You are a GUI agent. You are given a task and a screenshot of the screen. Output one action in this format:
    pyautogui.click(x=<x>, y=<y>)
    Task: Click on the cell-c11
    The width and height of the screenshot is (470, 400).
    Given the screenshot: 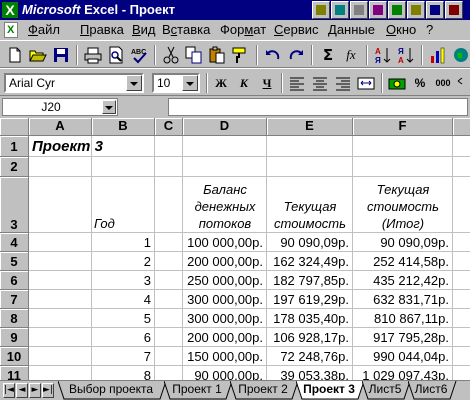 What is the action you would take?
    pyautogui.click(x=169, y=373)
    